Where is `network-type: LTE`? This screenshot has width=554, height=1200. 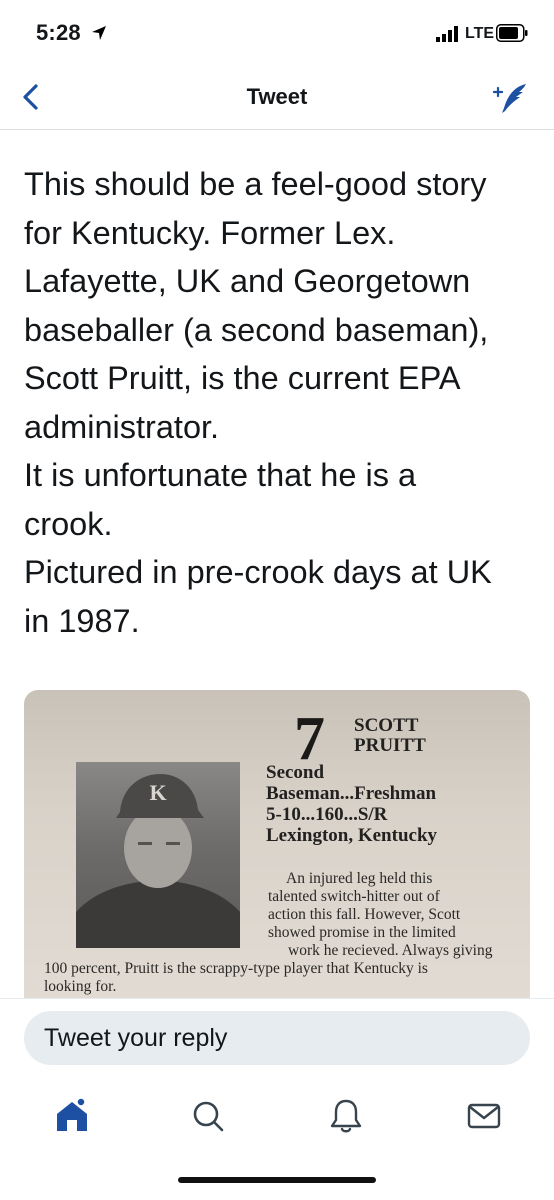 network-type: LTE is located at coordinates (480, 33).